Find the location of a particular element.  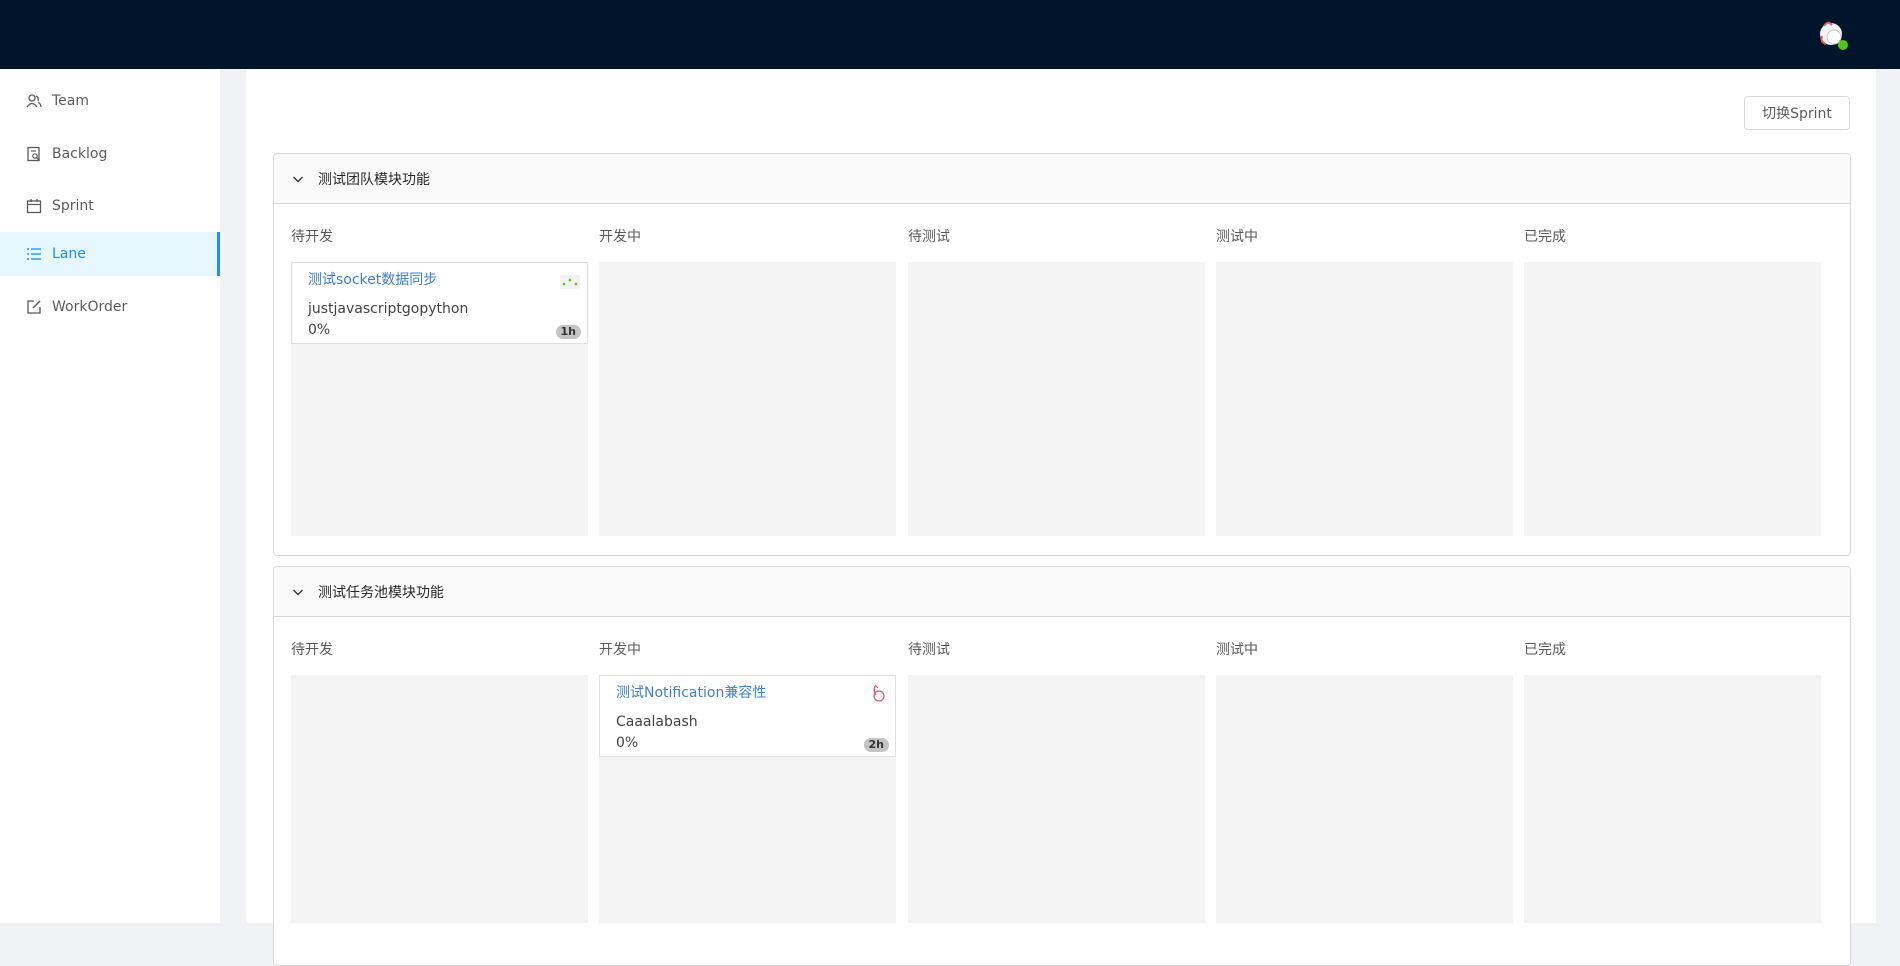

lane-column-in-progress is located at coordinates (747, 399).